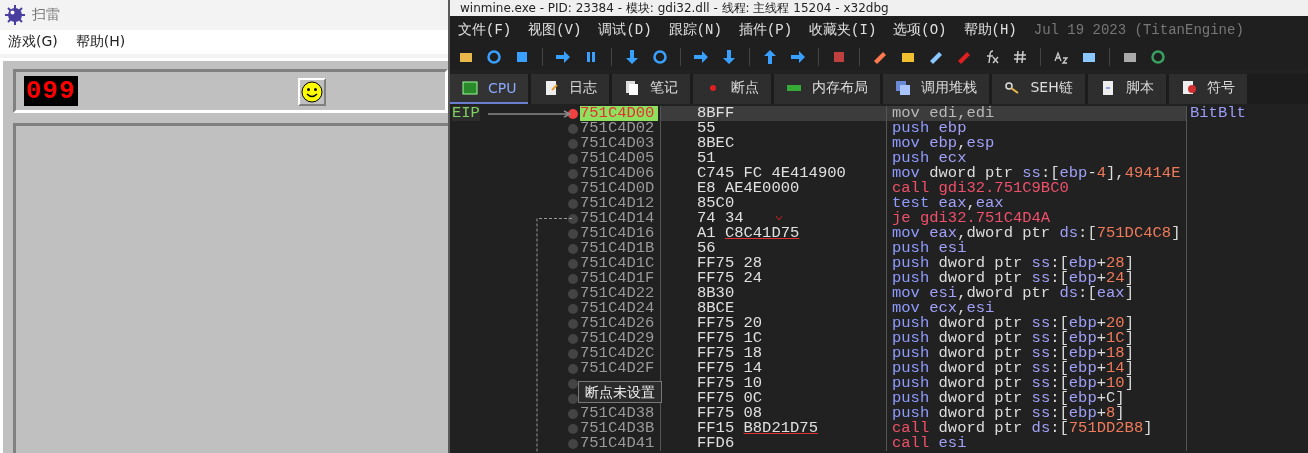  Describe the element at coordinates (732, 89) in the screenshot. I see `tab: 断点` at that location.